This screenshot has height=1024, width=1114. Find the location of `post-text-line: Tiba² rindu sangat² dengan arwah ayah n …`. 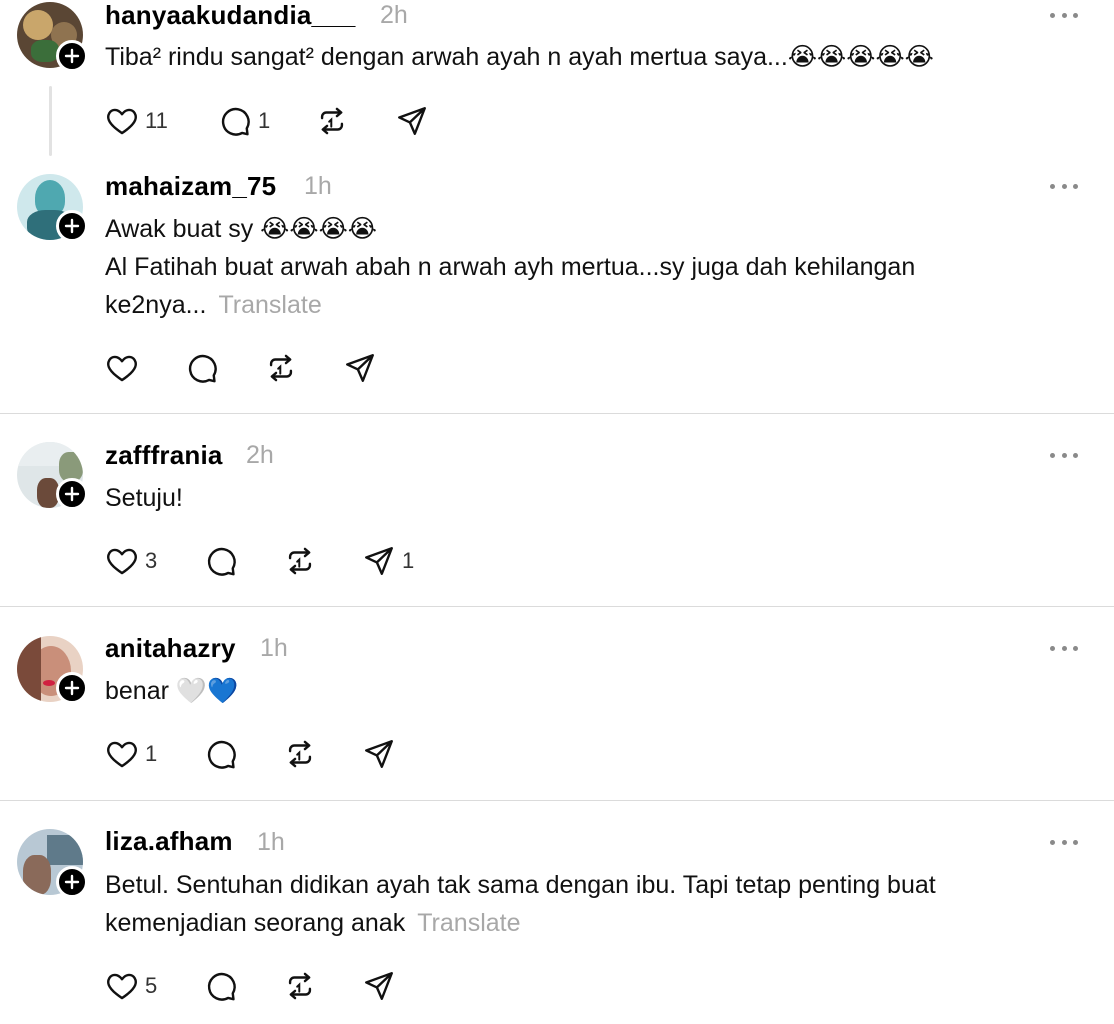

post-text-line: Tiba² rindu sangat² dengan arwah ayah n … is located at coordinates (519, 57).